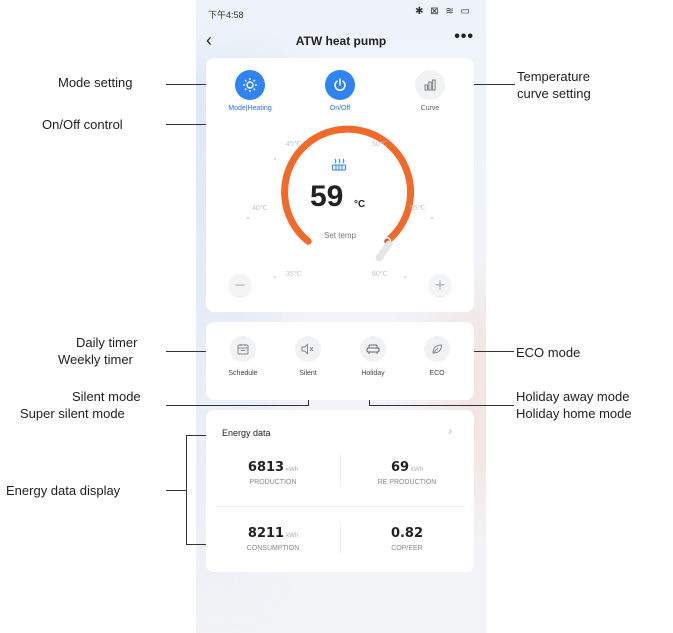 This screenshot has height=633, width=673. What do you see at coordinates (294, 144) in the screenshot?
I see `tick-45: 45℃` at bounding box center [294, 144].